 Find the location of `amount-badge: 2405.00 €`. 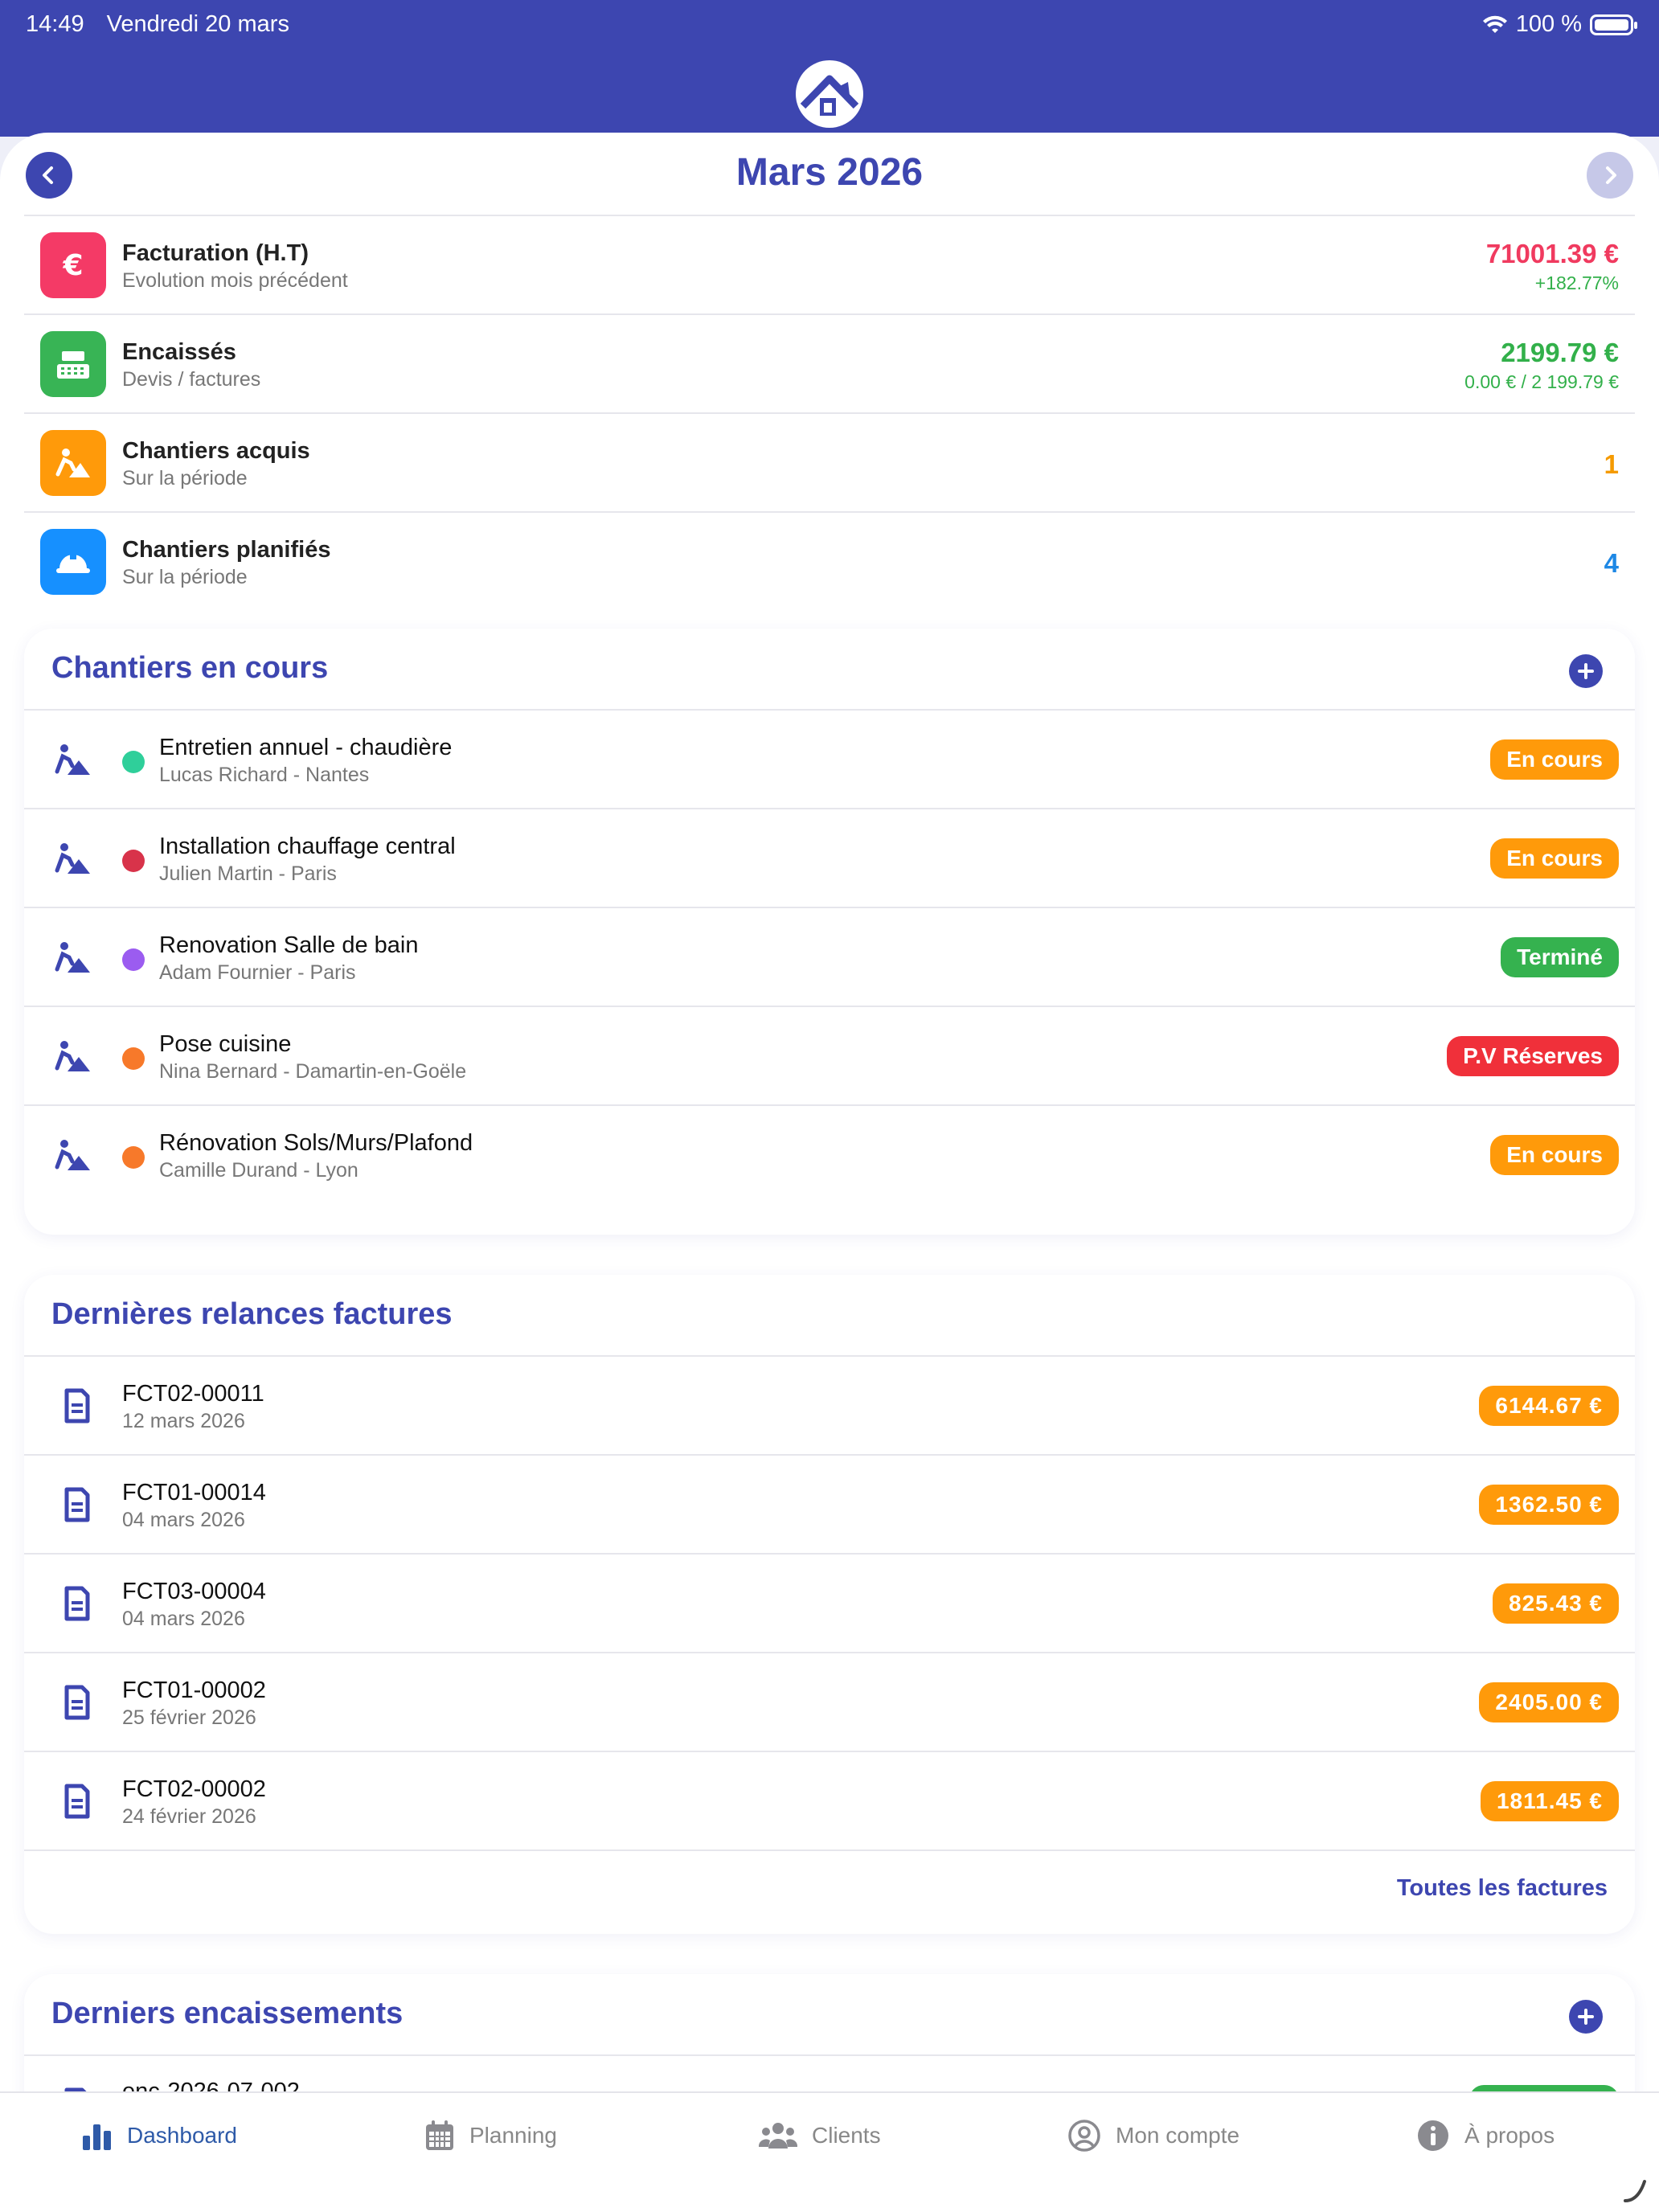

amount-badge: 2405.00 € is located at coordinates (1549, 1702).